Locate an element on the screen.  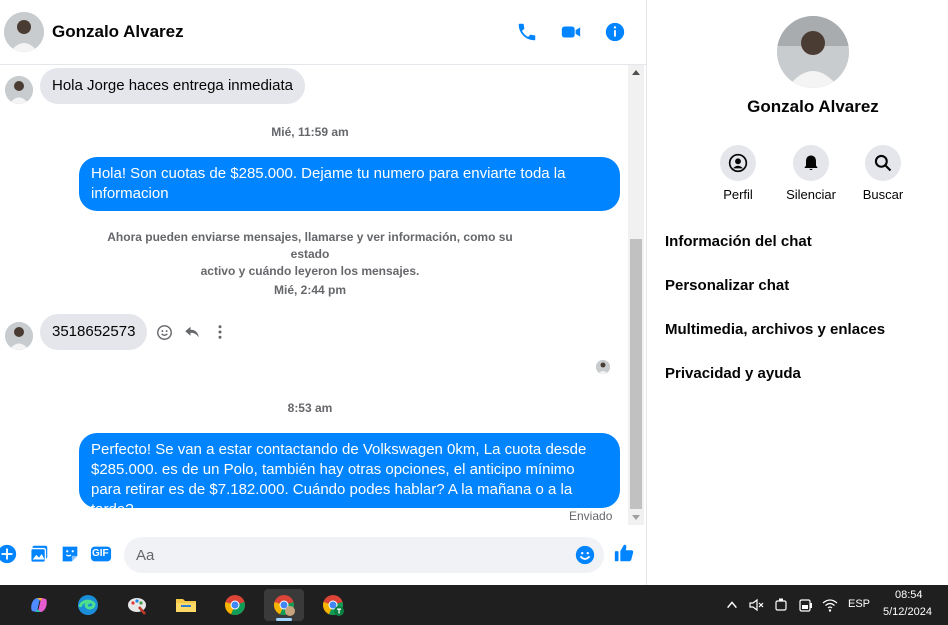
scroll-up-arrow is located at coordinates (636, 72).